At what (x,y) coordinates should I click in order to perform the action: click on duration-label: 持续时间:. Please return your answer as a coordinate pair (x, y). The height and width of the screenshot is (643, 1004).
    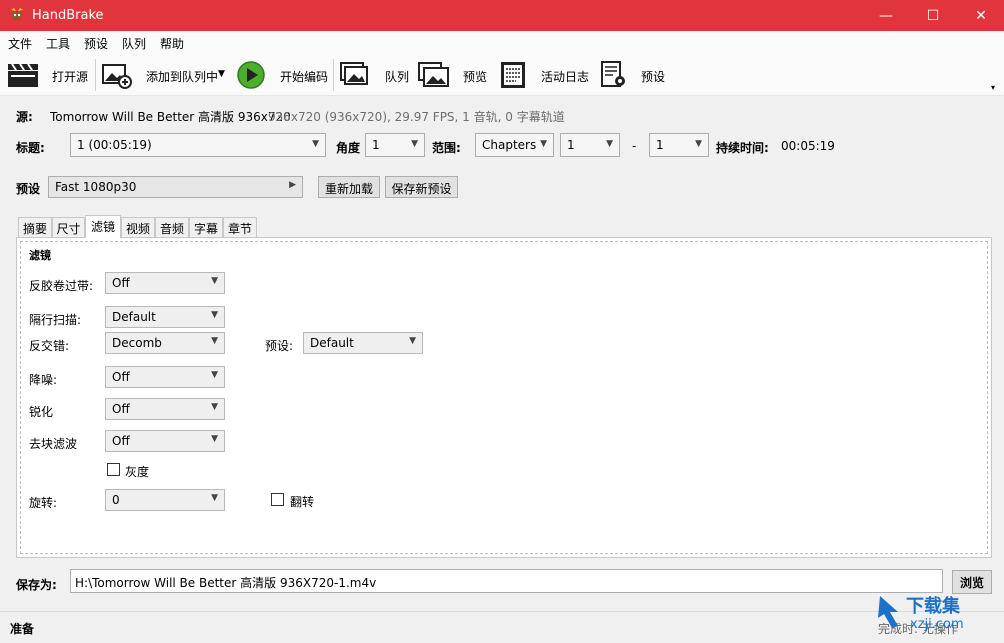
    Looking at the image, I should click on (742, 148).